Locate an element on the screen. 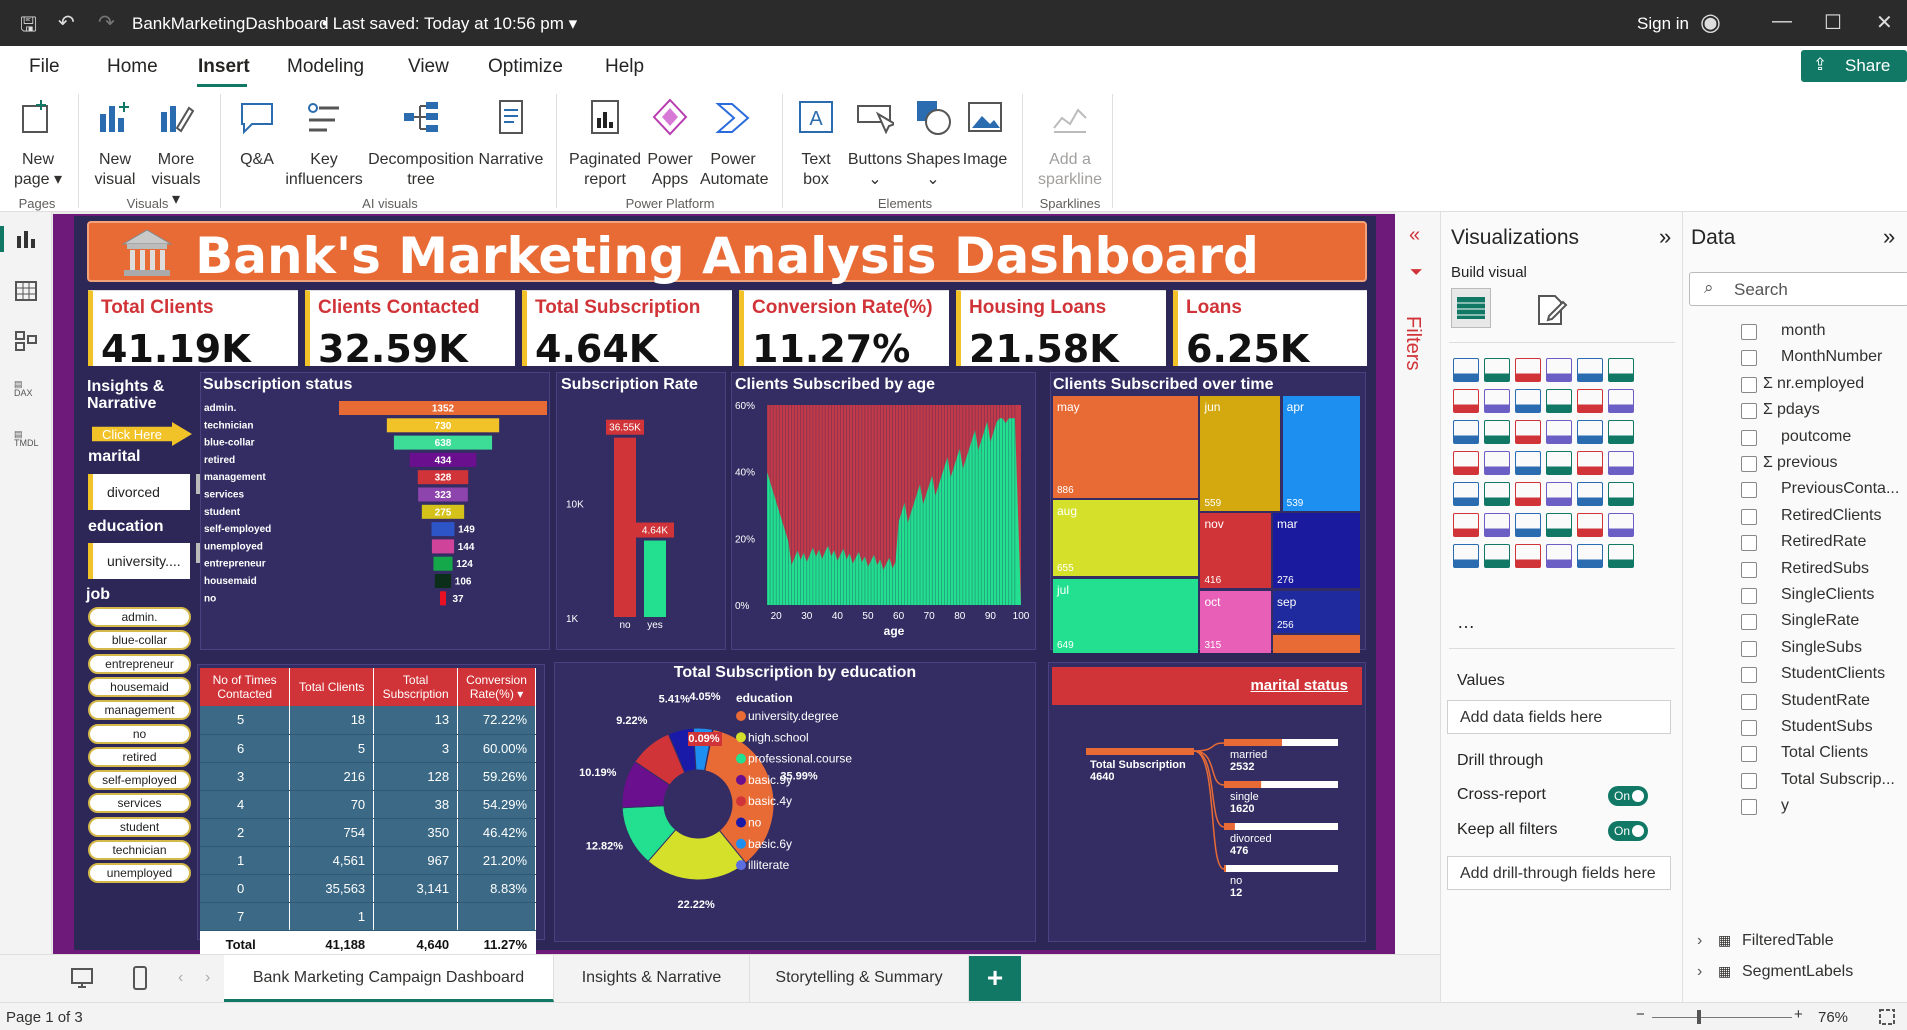  field-item: StudentClients is located at coordinates (1833, 674).